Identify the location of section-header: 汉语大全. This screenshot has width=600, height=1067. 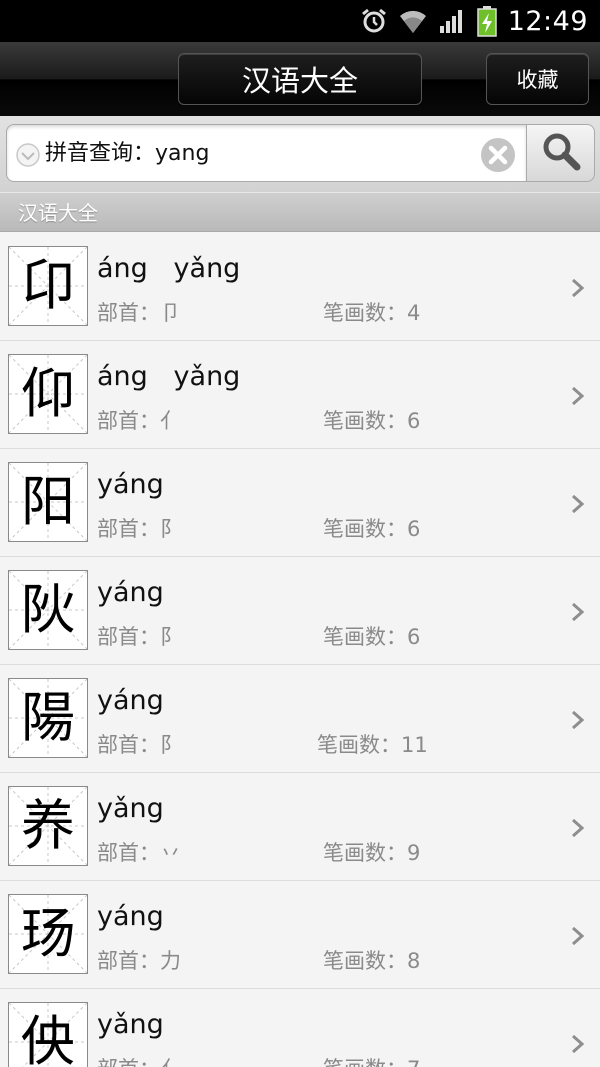
(300, 212).